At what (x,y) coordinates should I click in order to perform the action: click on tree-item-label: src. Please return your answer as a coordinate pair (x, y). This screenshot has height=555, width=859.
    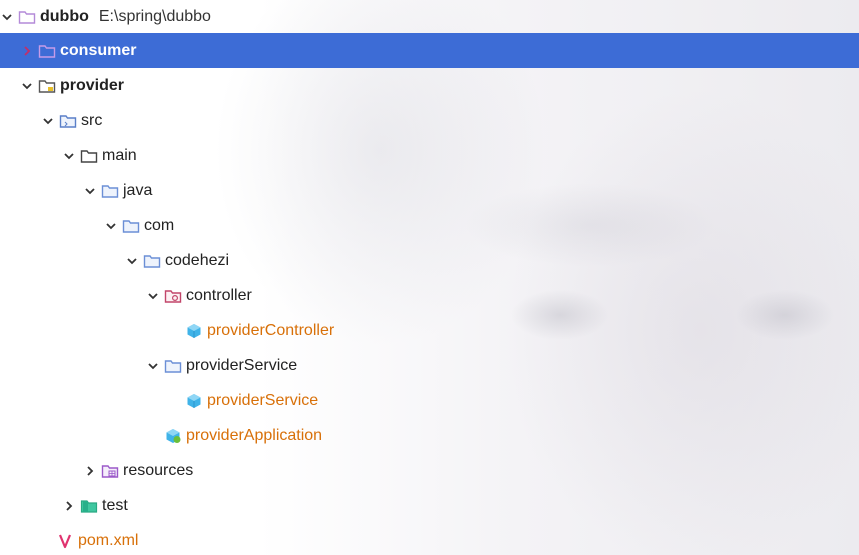
    Looking at the image, I should click on (92, 120).